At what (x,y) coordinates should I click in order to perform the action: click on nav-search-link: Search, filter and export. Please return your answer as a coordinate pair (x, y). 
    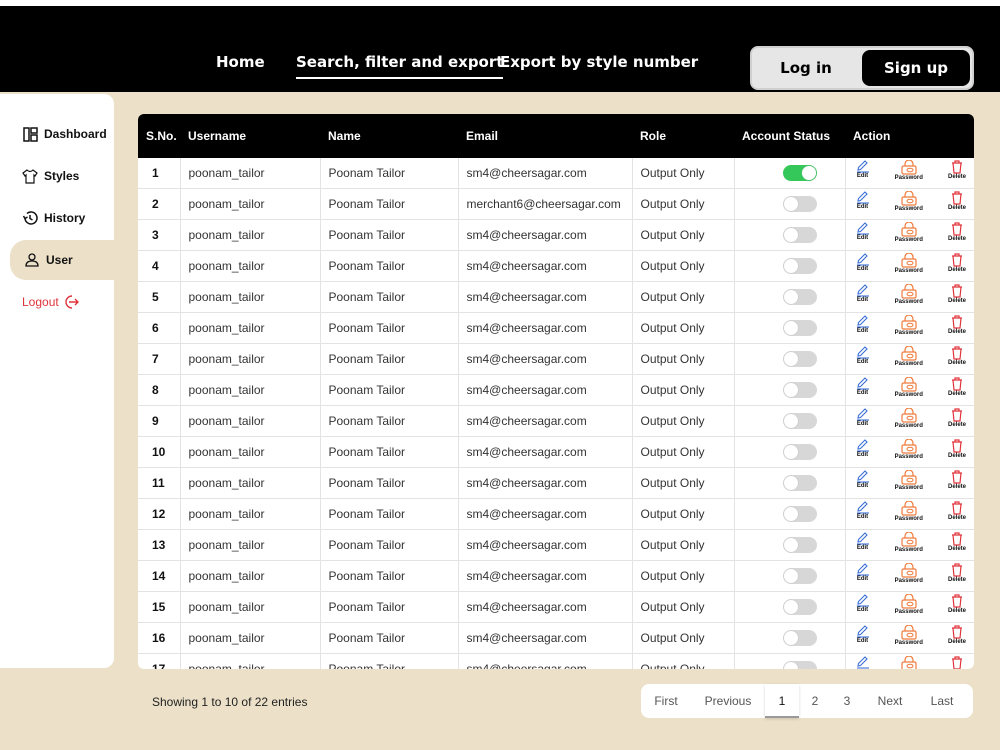
    Looking at the image, I should click on (400, 66).